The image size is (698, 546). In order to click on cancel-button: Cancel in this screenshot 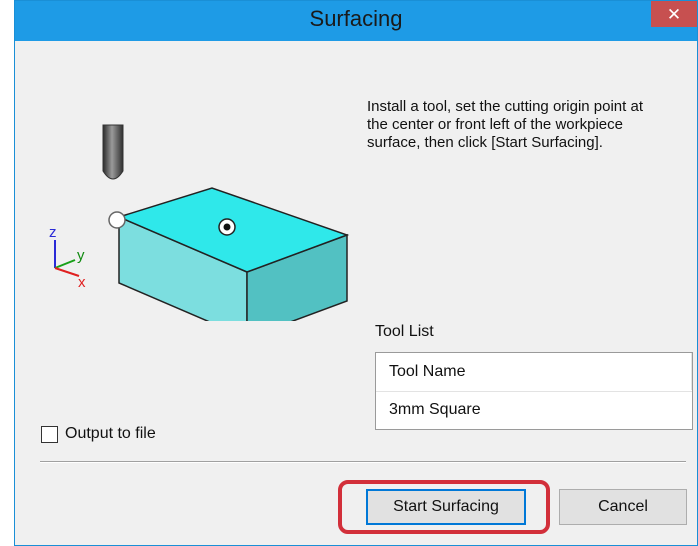, I will do `click(623, 507)`.